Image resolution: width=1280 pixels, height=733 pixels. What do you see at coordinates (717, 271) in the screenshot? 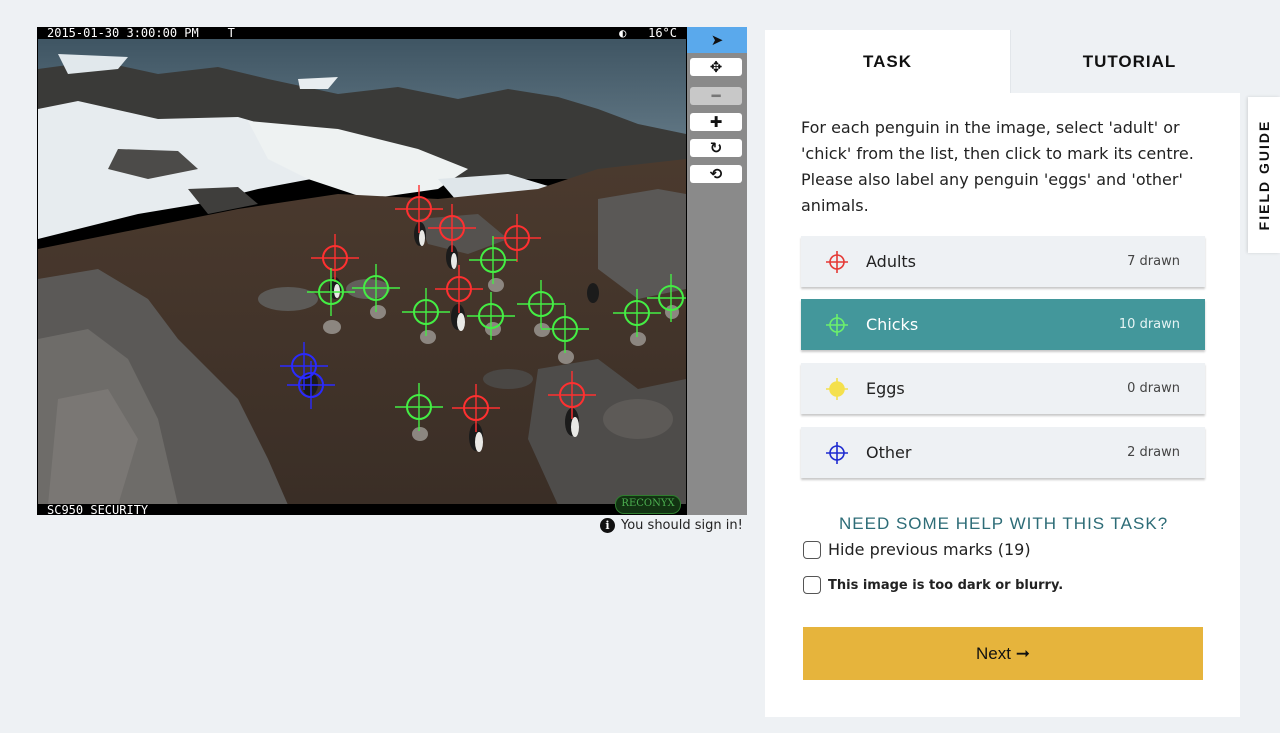
I see `image-toolbar: ➤ ✥ ━ ✚ ↻ ⟲` at bounding box center [717, 271].